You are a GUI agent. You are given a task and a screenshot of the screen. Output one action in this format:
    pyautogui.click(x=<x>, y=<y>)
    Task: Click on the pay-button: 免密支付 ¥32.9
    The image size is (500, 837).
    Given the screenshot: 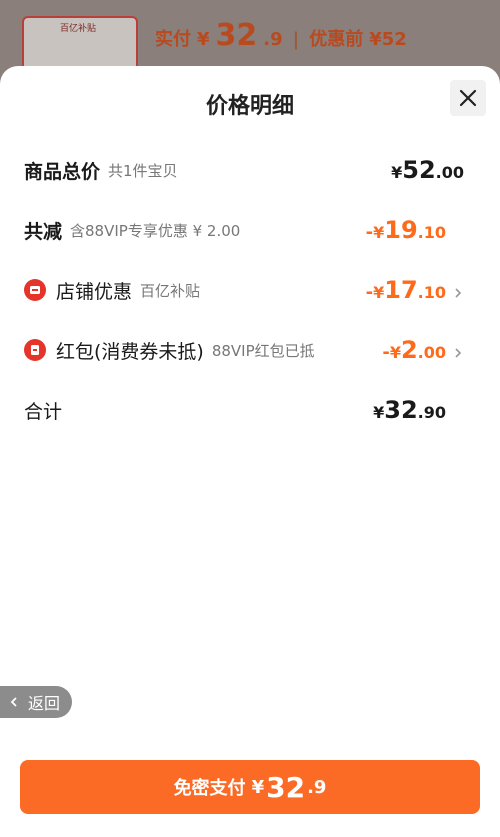 What is the action you would take?
    pyautogui.click(x=250, y=787)
    